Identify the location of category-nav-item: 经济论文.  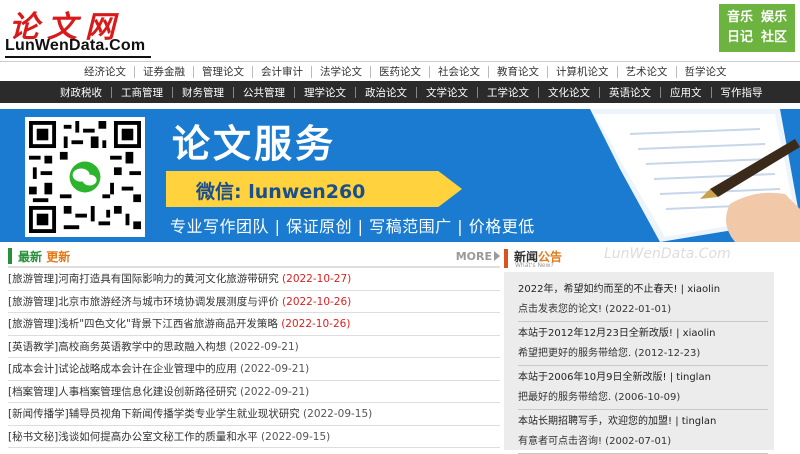
(105, 71).